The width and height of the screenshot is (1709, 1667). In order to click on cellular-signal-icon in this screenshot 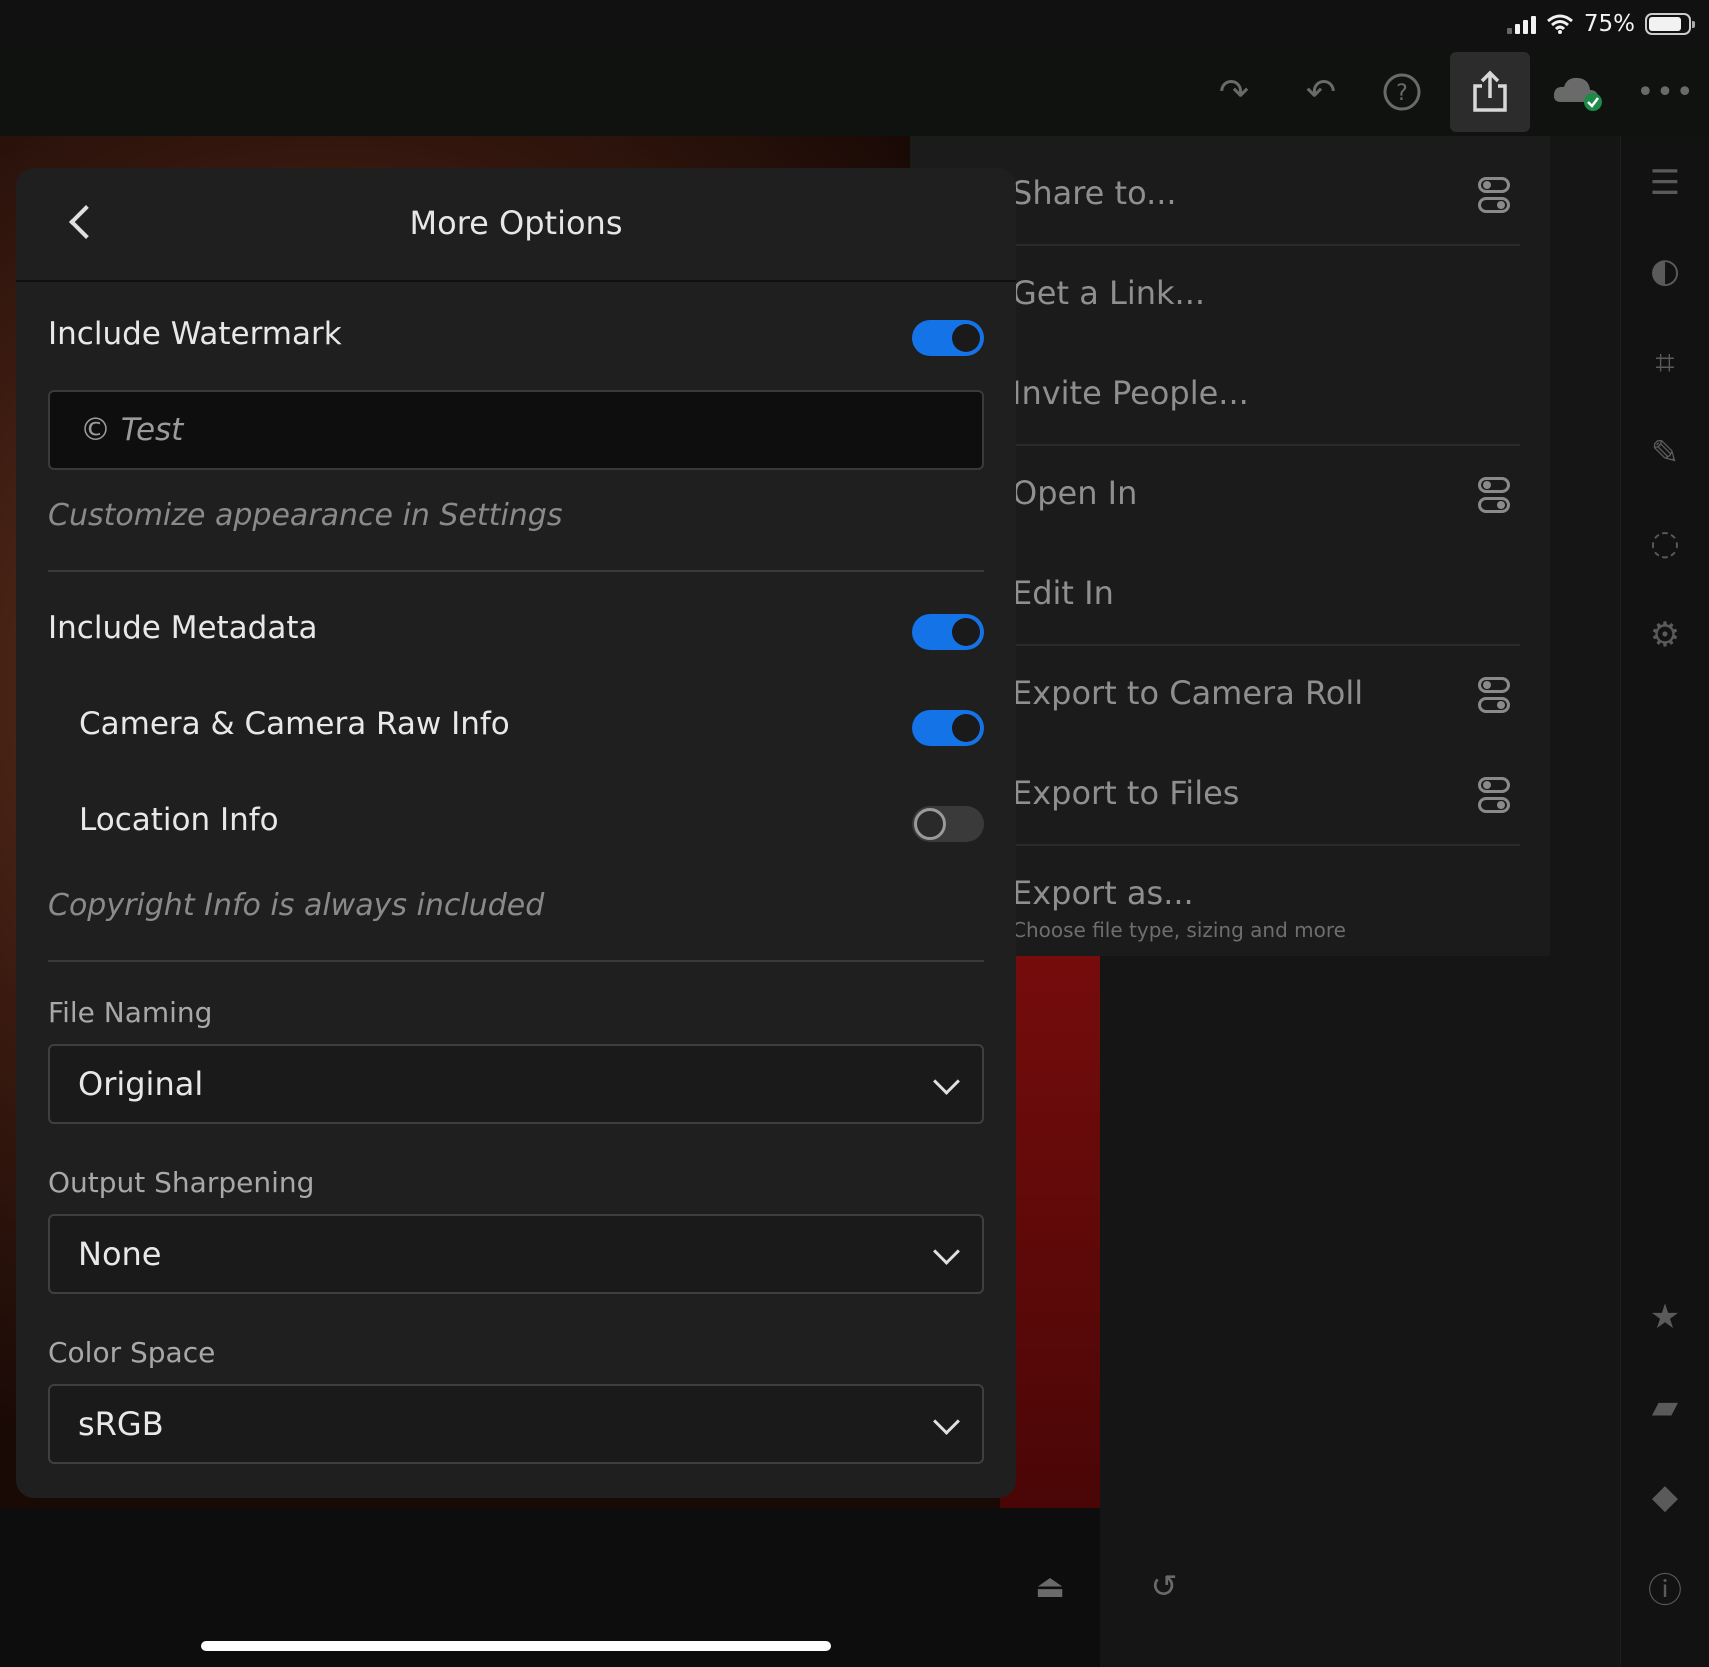, I will do `click(1521, 24)`.